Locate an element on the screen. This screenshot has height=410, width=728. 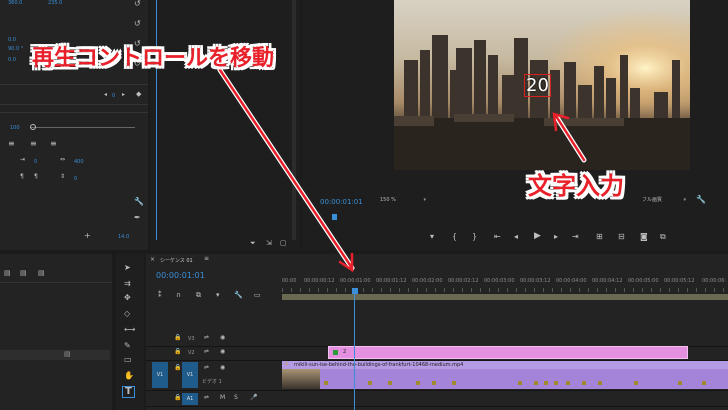
effect-timeline-scrollbar is located at coordinates (294, 120).